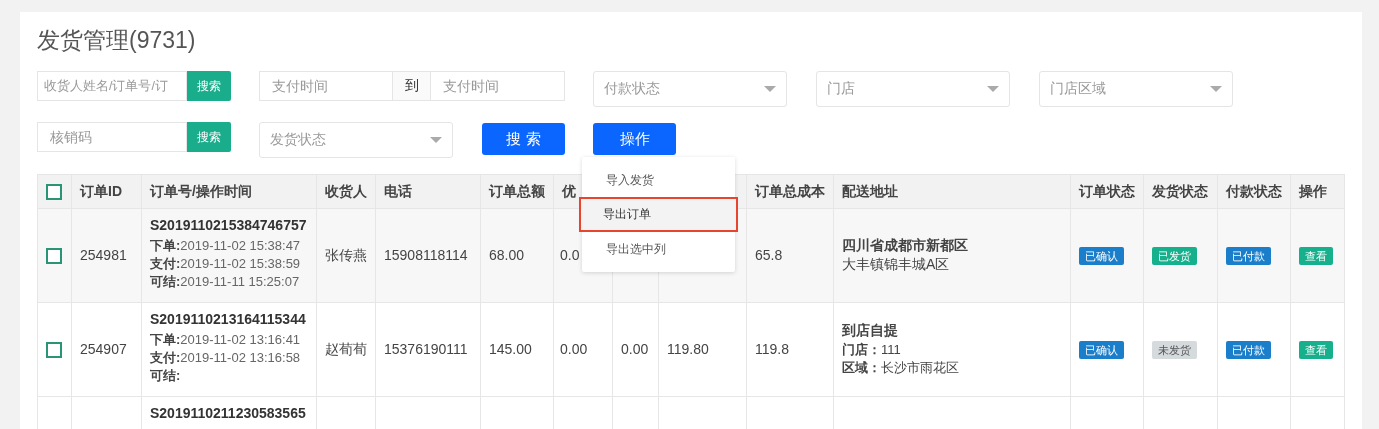  Describe the element at coordinates (225, 281) in the screenshot. I see `time-line: 可结:2019-11-11 15:25:07` at that location.